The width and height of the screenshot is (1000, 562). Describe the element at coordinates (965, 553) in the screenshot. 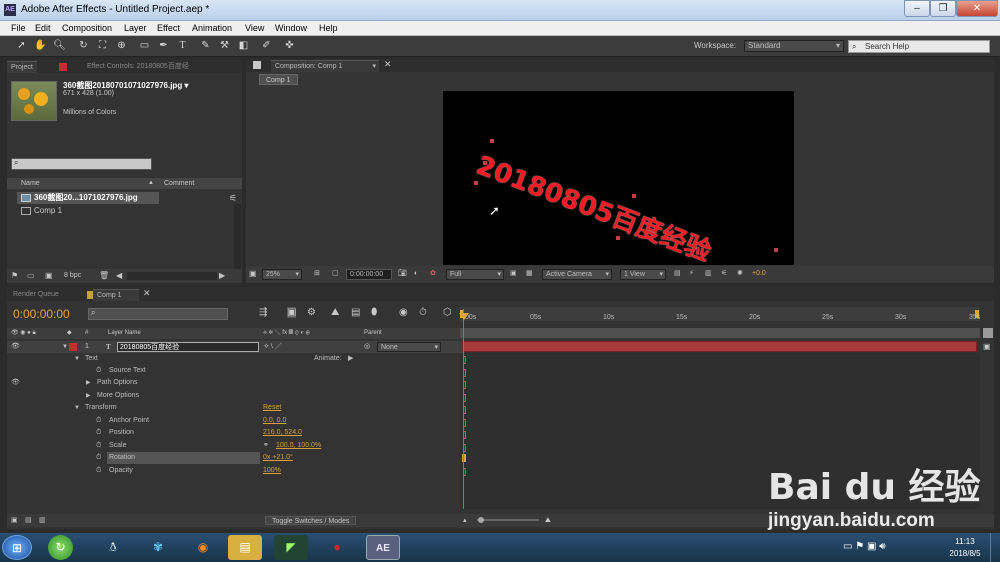

I see `clock-date: 2018/8/5` at that location.